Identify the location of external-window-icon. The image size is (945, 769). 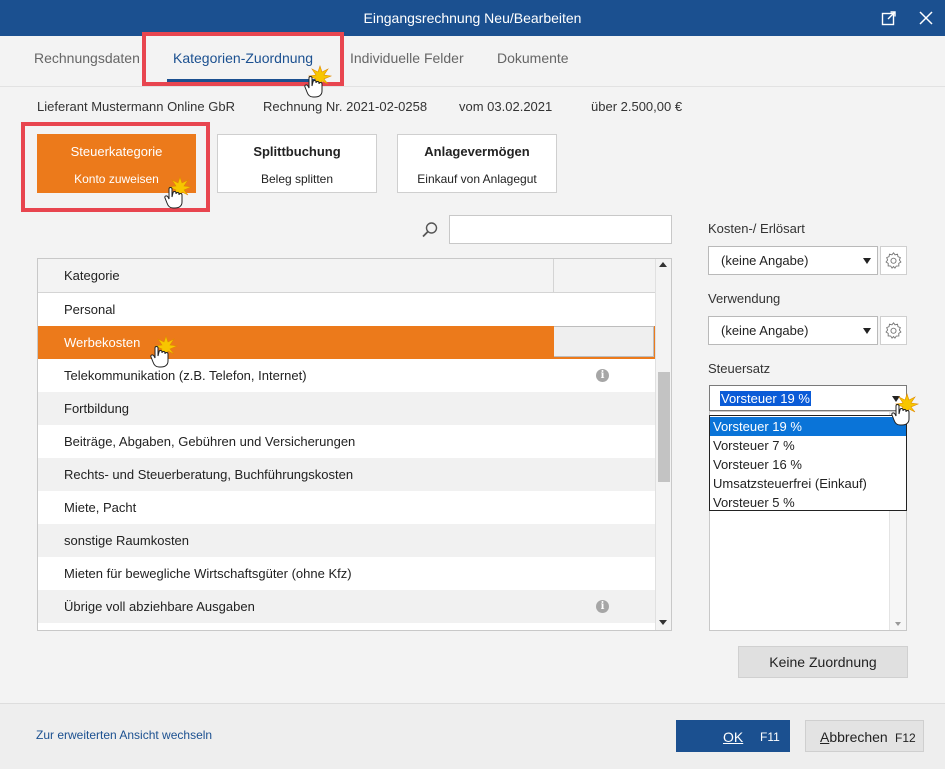
(888, 18).